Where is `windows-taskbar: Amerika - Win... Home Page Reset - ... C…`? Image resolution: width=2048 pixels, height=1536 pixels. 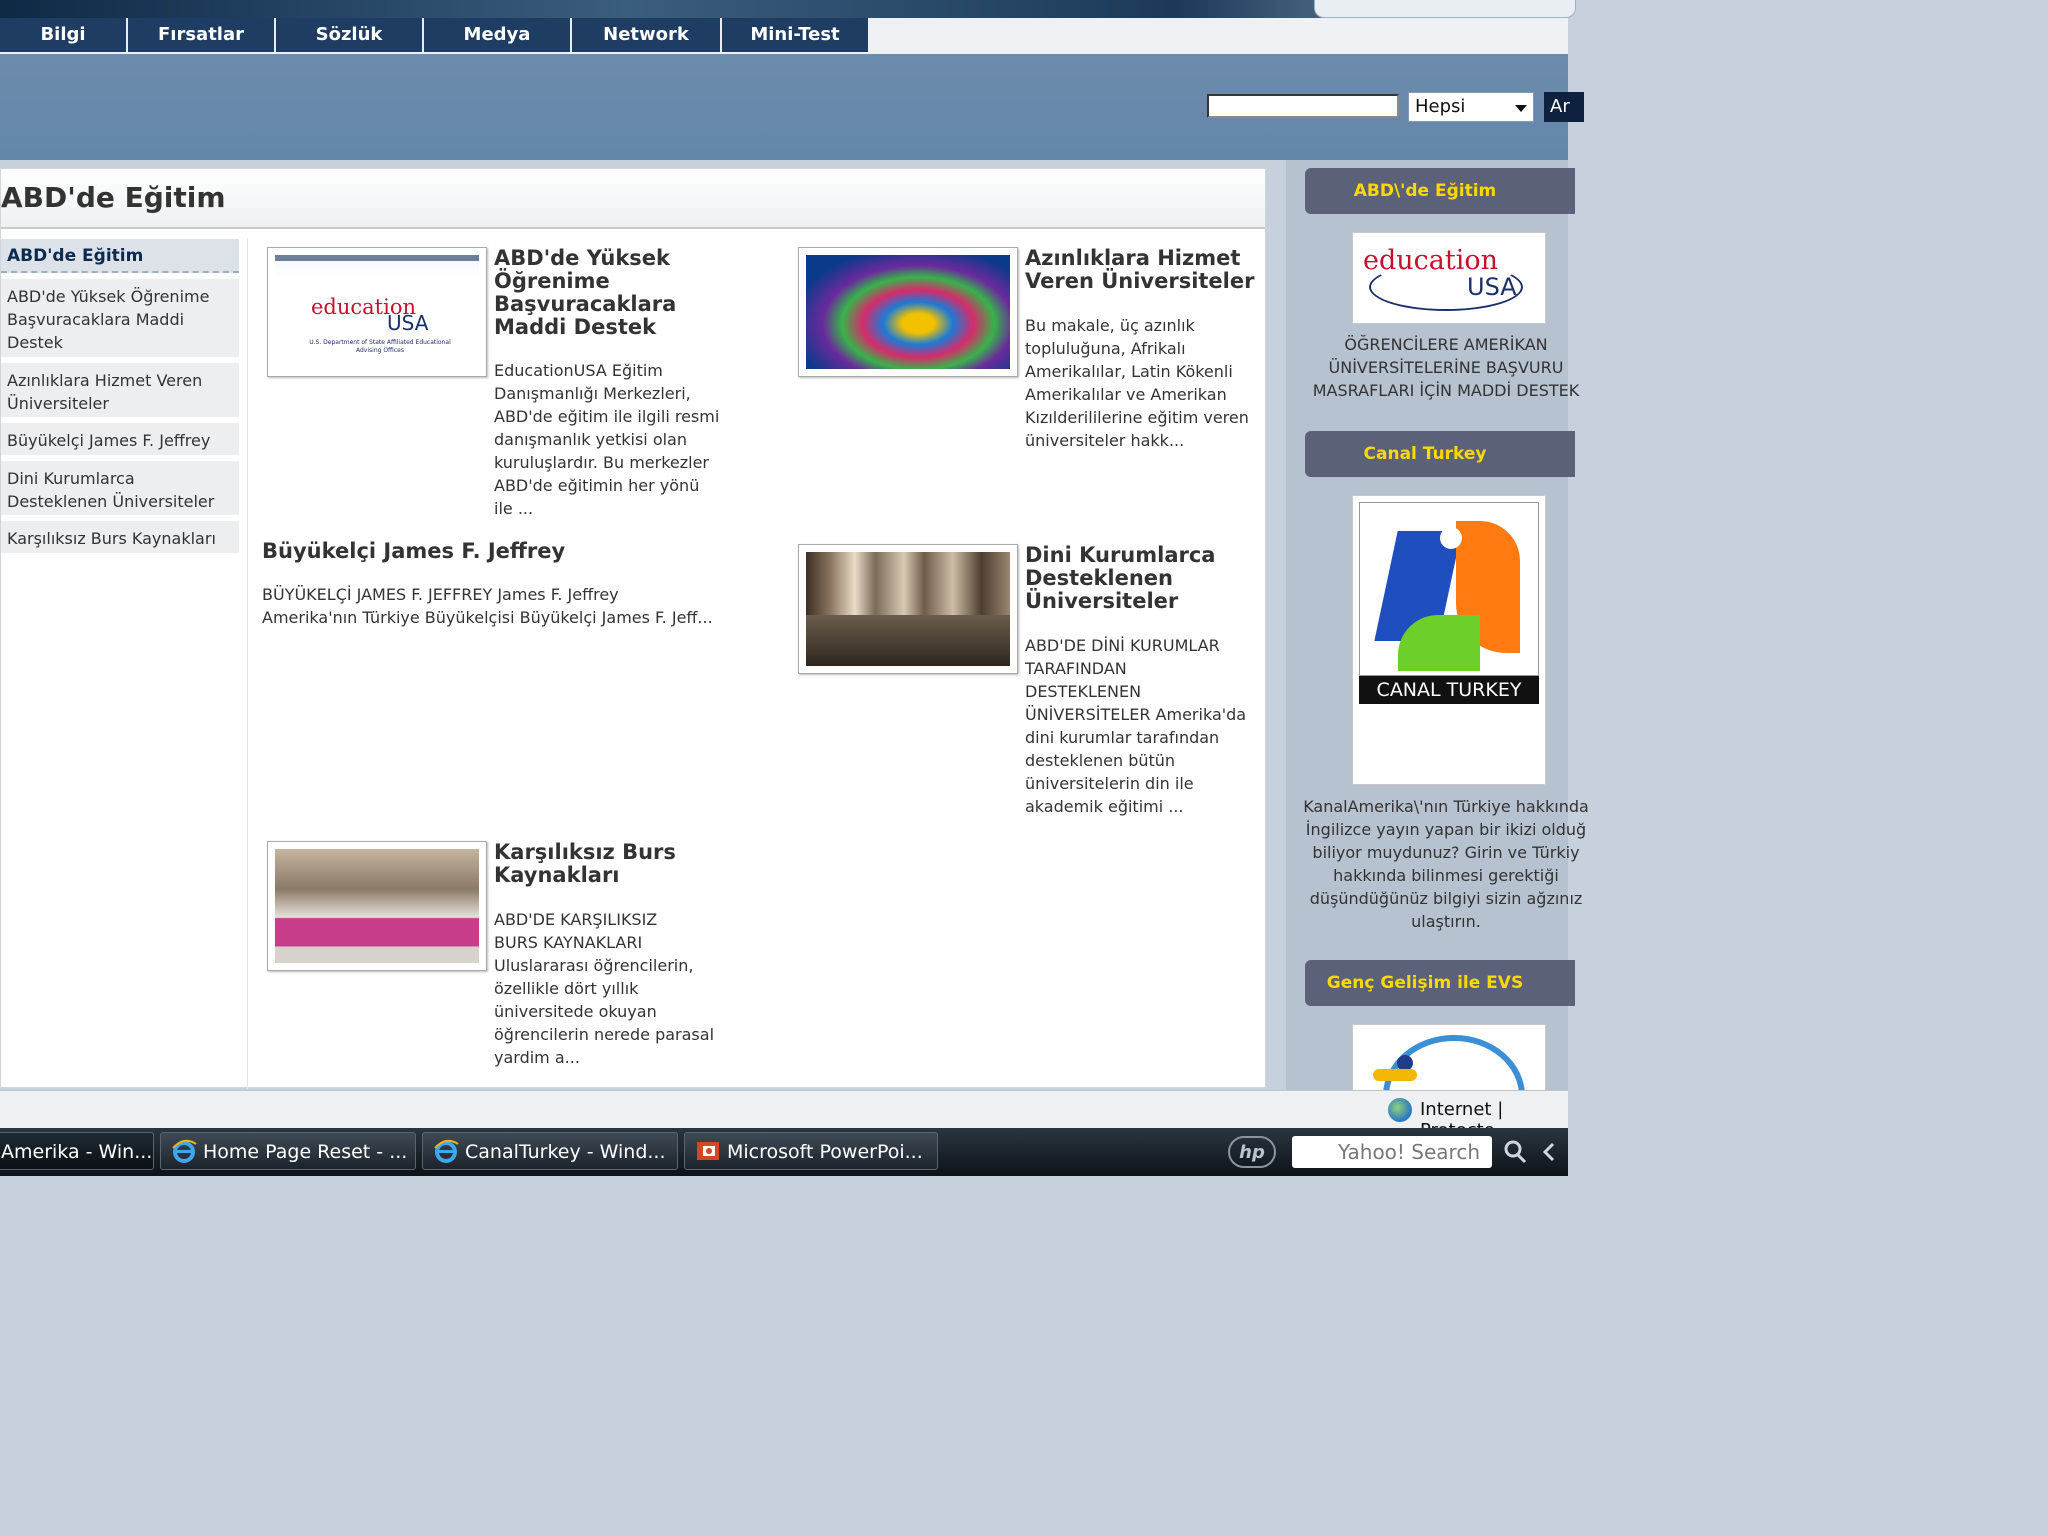
windows-taskbar: Amerika - Win... Home Page Reset - ... C… is located at coordinates (784, 1152).